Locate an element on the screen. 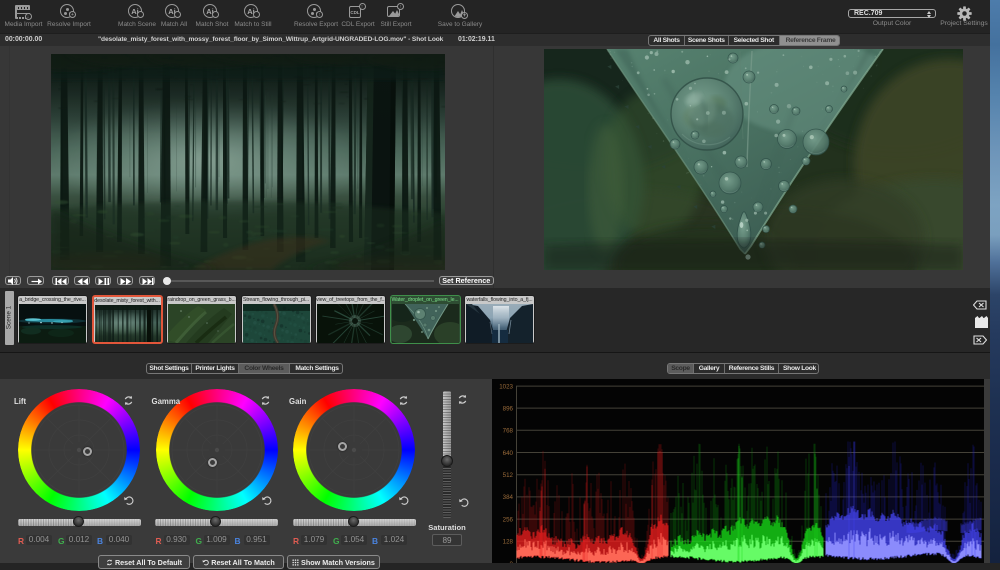 The image size is (1000, 570). svg-text: 128 is located at coordinates (508, 542).